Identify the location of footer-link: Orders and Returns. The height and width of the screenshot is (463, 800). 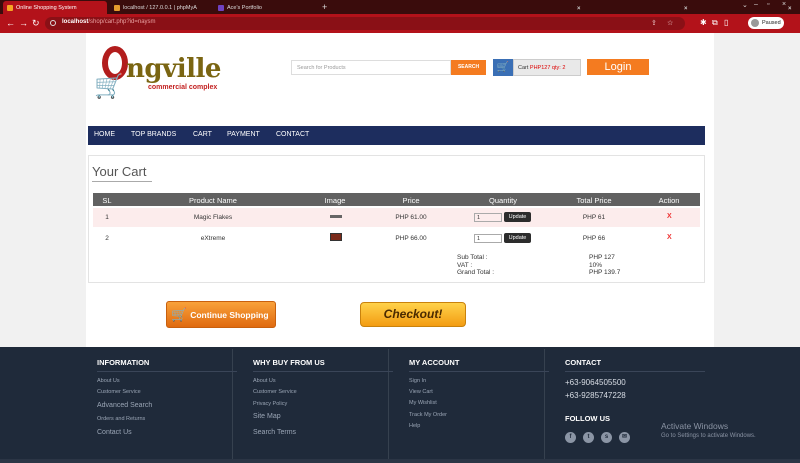
(121, 419).